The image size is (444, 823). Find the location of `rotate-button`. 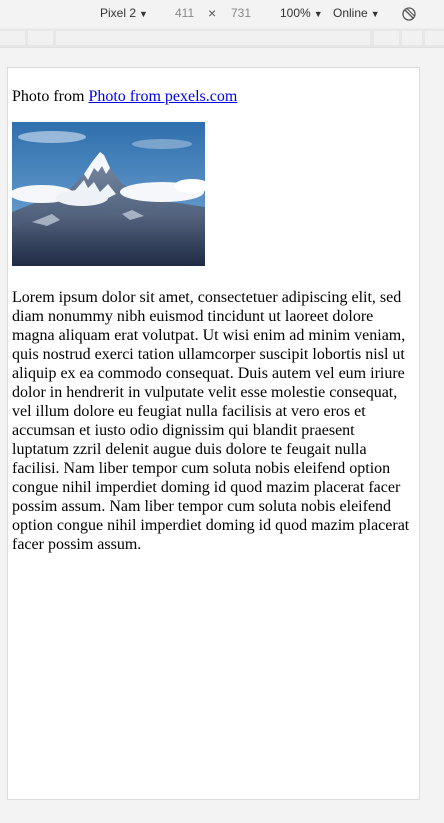

rotate-button is located at coordinates (409, 14).